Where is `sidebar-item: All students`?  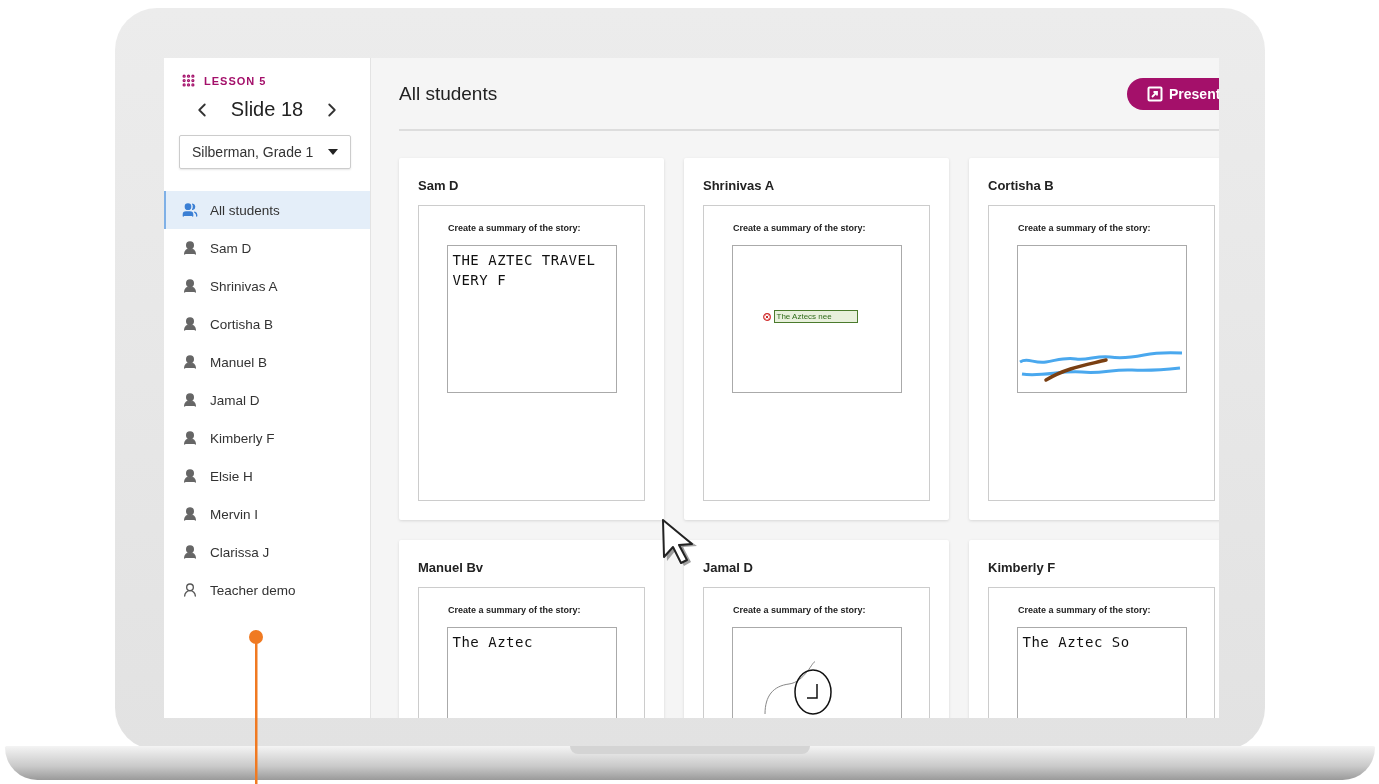
sidebar-item: All students is located at coordinates (267, 210).